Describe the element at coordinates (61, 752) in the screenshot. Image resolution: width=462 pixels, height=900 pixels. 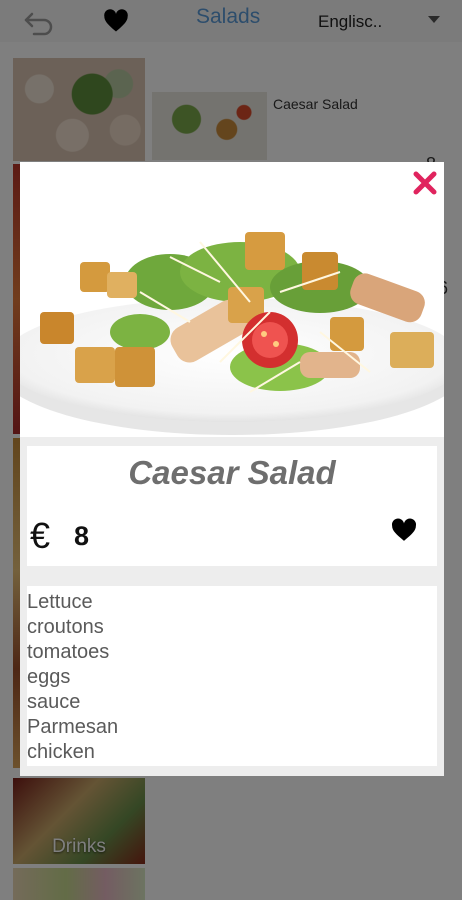
I see `ingredient-item: chicken` at that location.